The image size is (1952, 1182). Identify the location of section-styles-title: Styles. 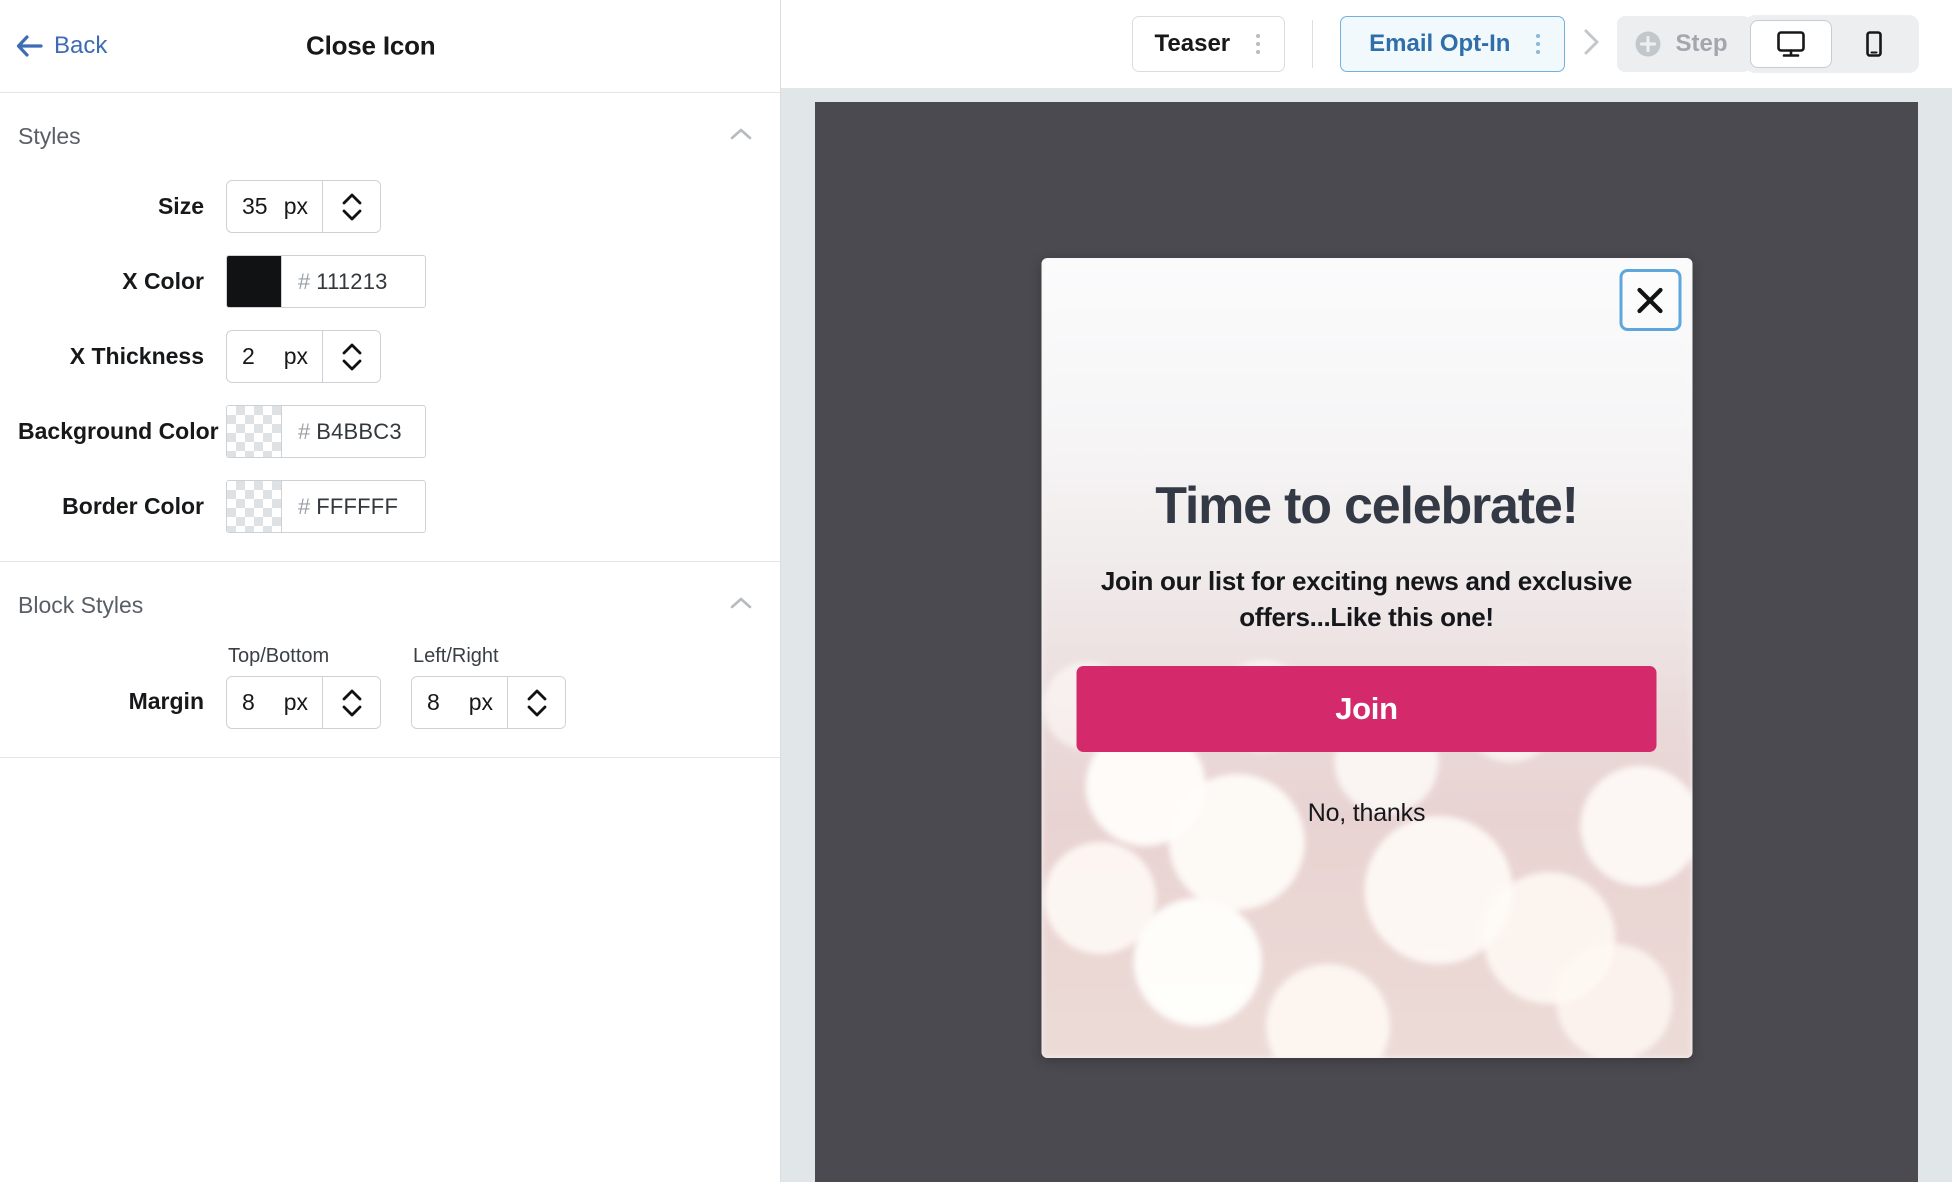
(49, 136).